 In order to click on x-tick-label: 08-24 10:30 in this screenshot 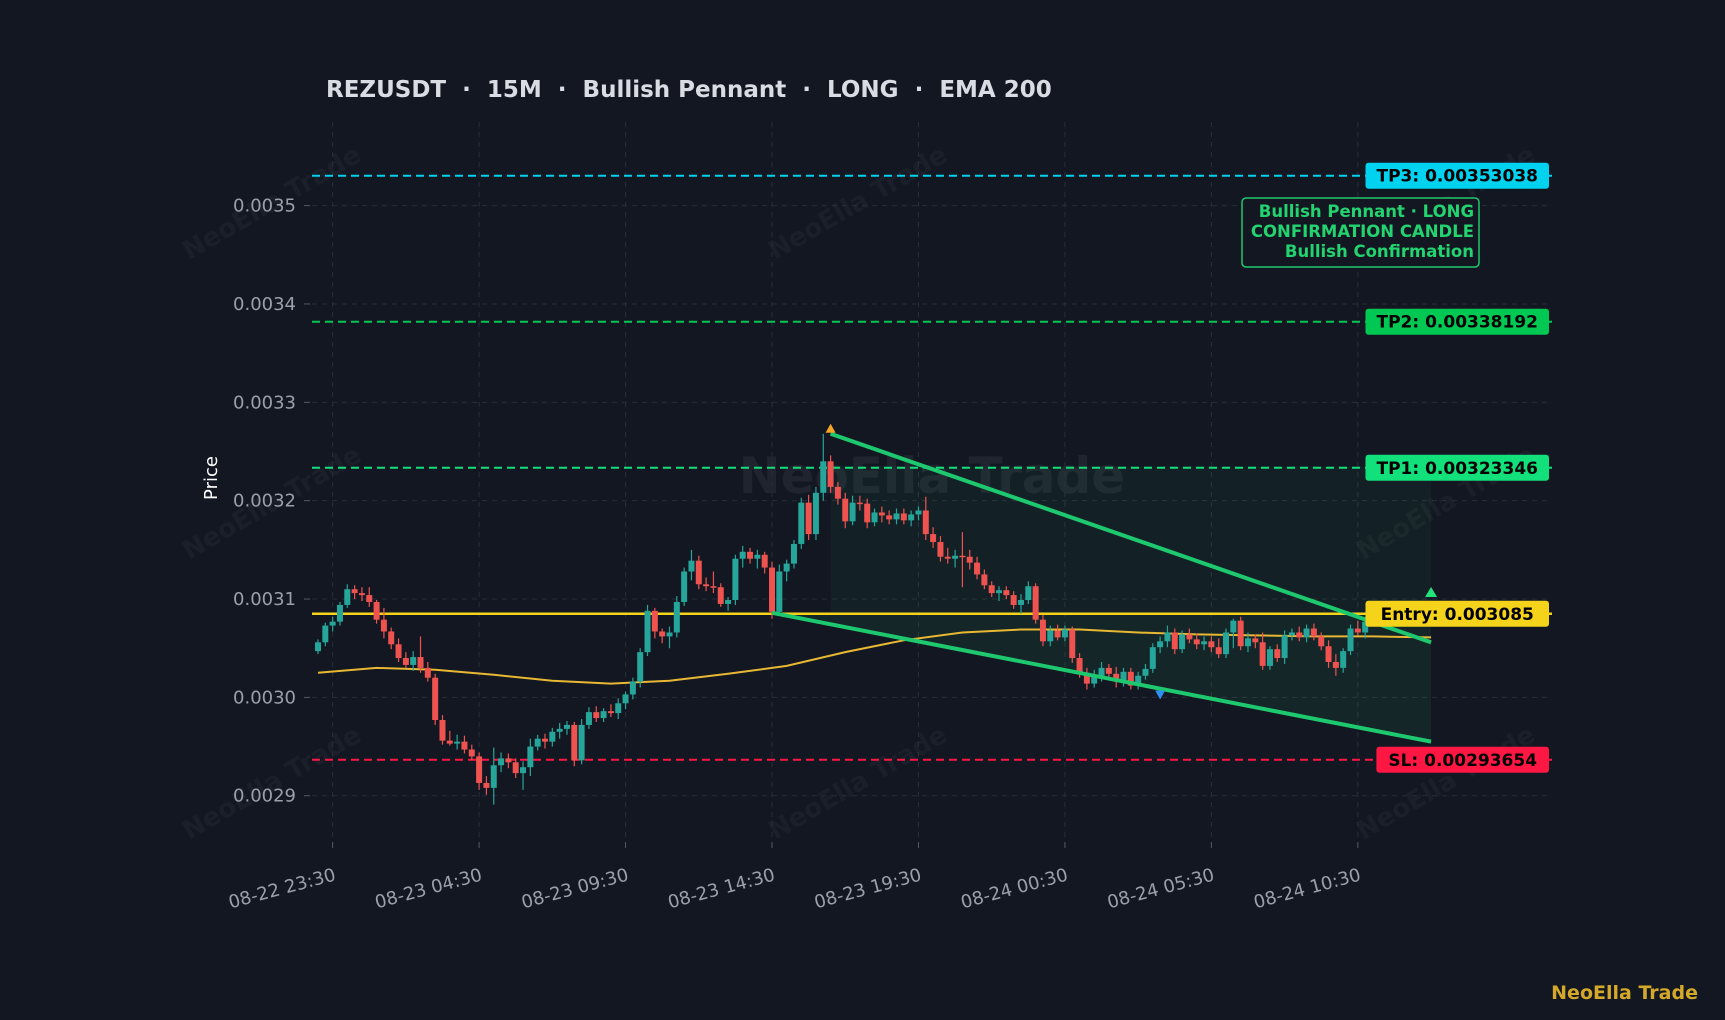, I will do `click(1308, 889)`.